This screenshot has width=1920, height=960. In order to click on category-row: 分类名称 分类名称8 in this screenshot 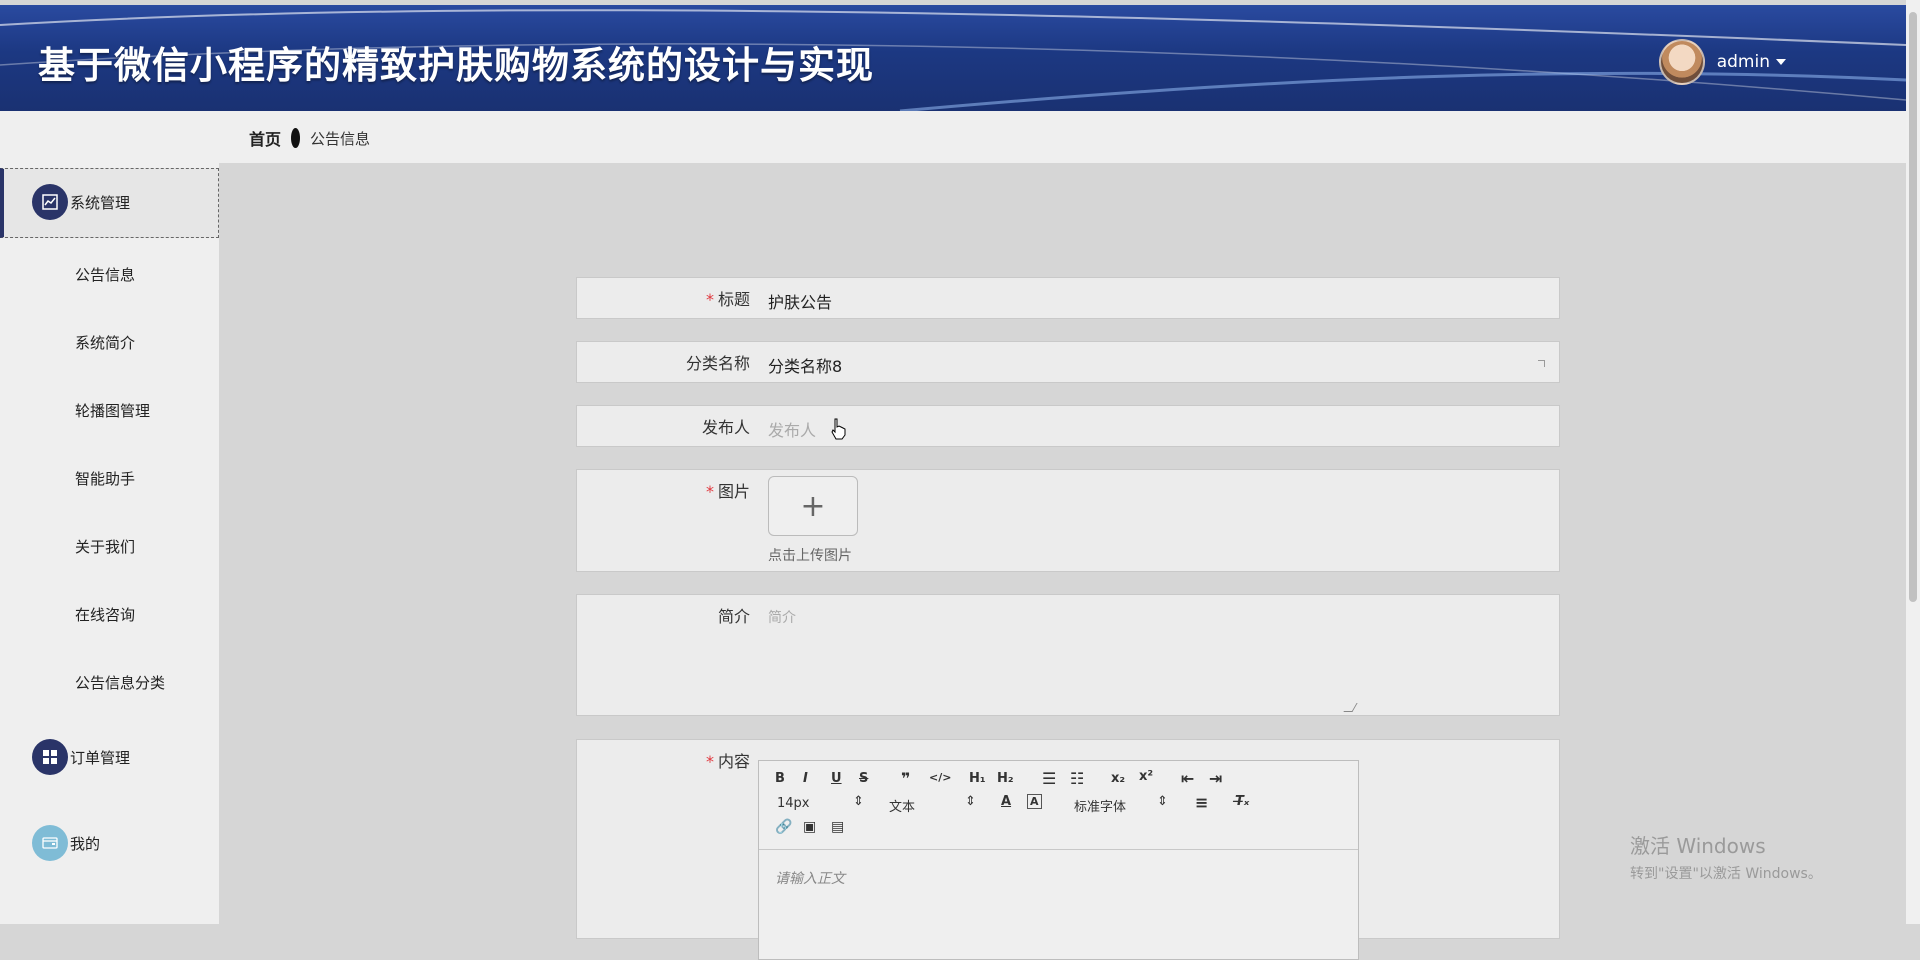, I will do `click(1068, 362)`.